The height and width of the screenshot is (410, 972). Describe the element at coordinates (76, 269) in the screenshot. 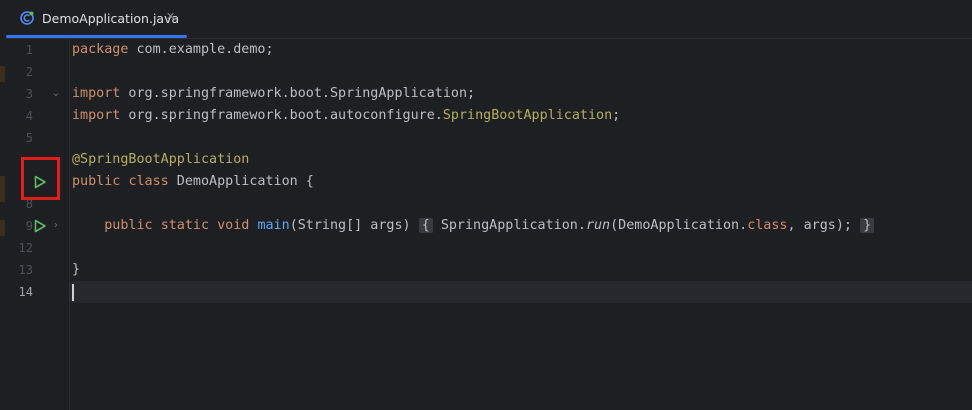

I see `code-text: }` at that location.